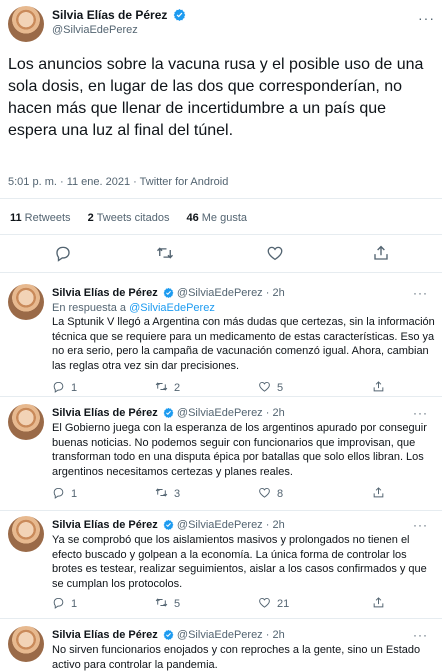  Describe the element at coordinates (221, 254) in the screenshot. I see `main-action-bar` at that location.